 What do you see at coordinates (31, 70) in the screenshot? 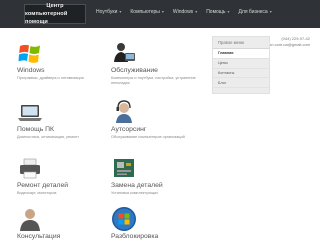
I see `tile-title: Windows` at bounding box center [31, 70].